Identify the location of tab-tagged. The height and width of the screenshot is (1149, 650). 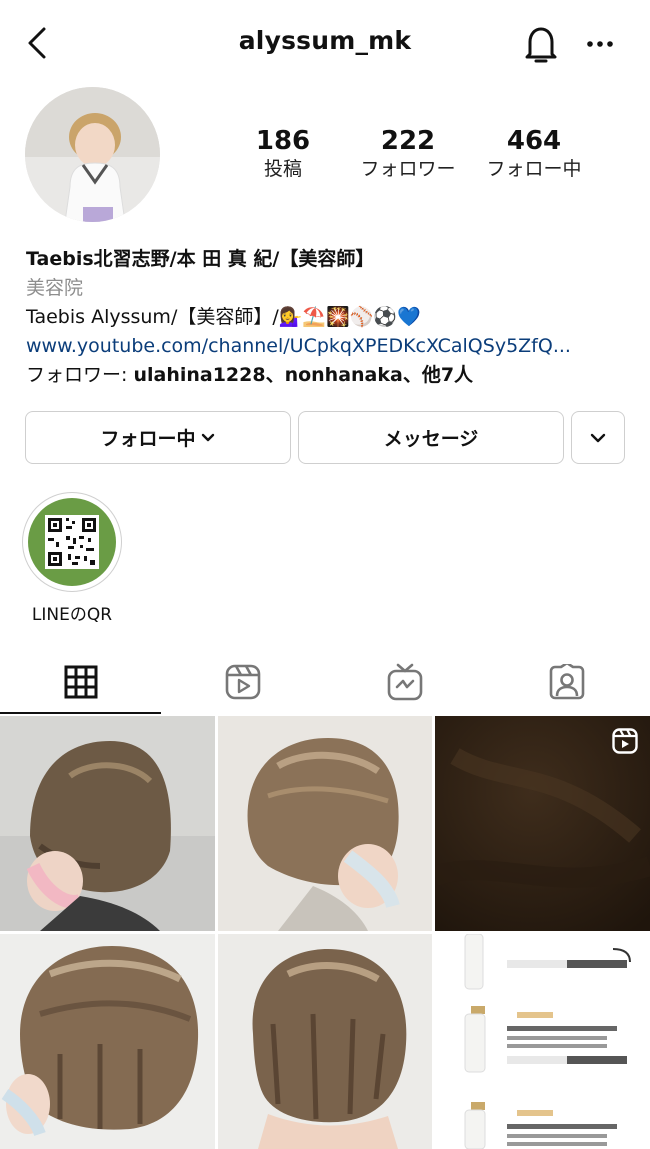
(567, 682).